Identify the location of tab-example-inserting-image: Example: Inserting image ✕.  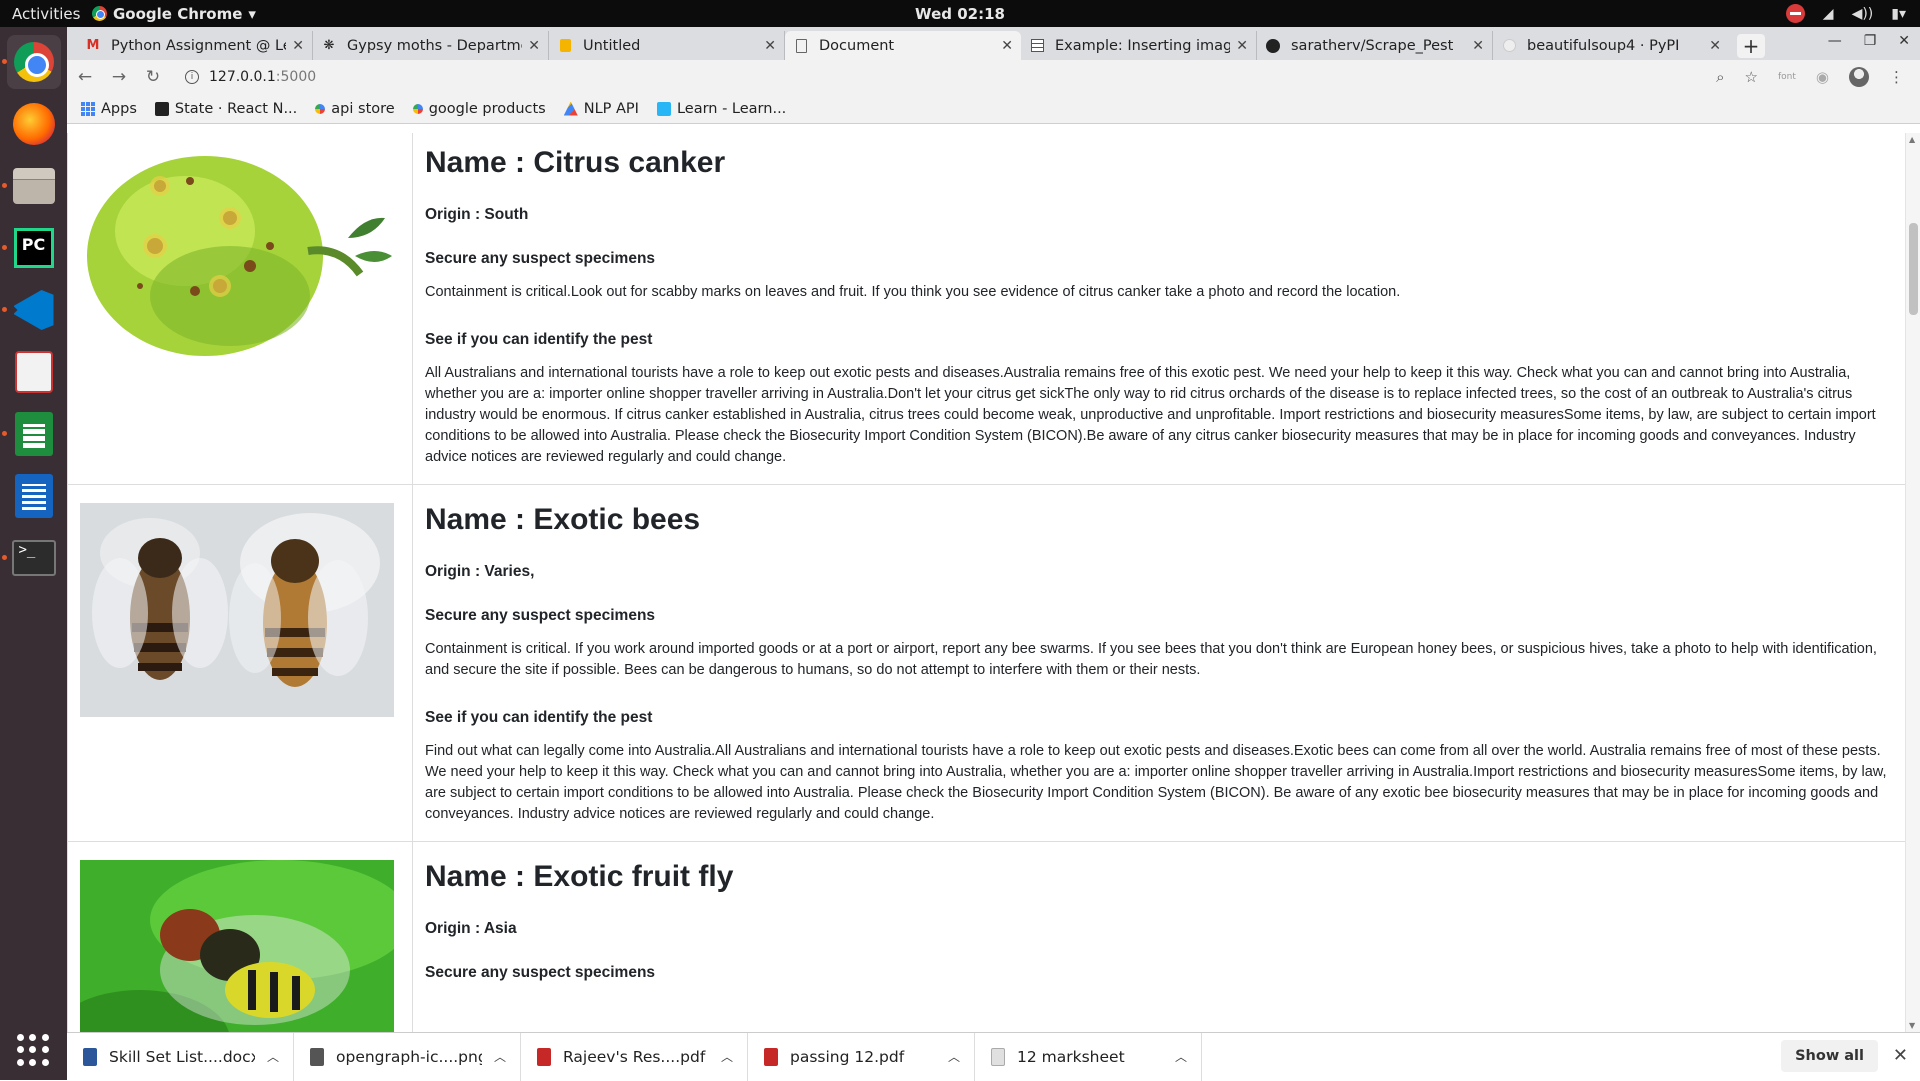
(1139, 45).